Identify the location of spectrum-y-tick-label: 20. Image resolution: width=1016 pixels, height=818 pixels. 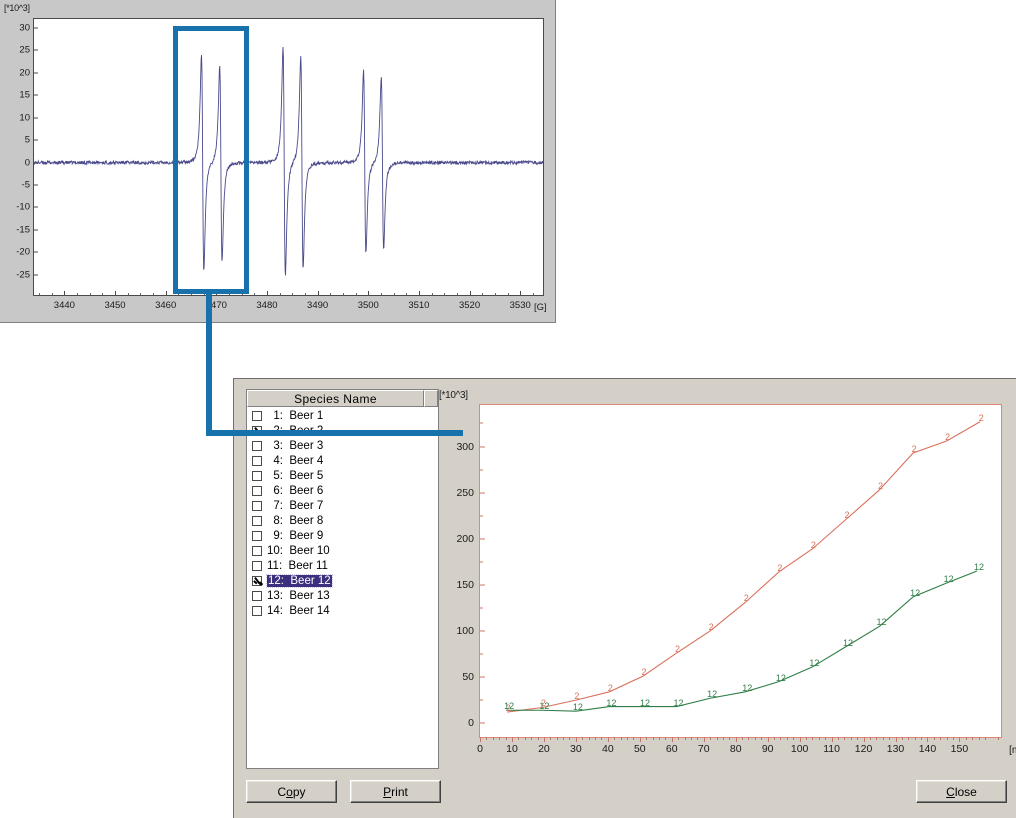
(24, 73).